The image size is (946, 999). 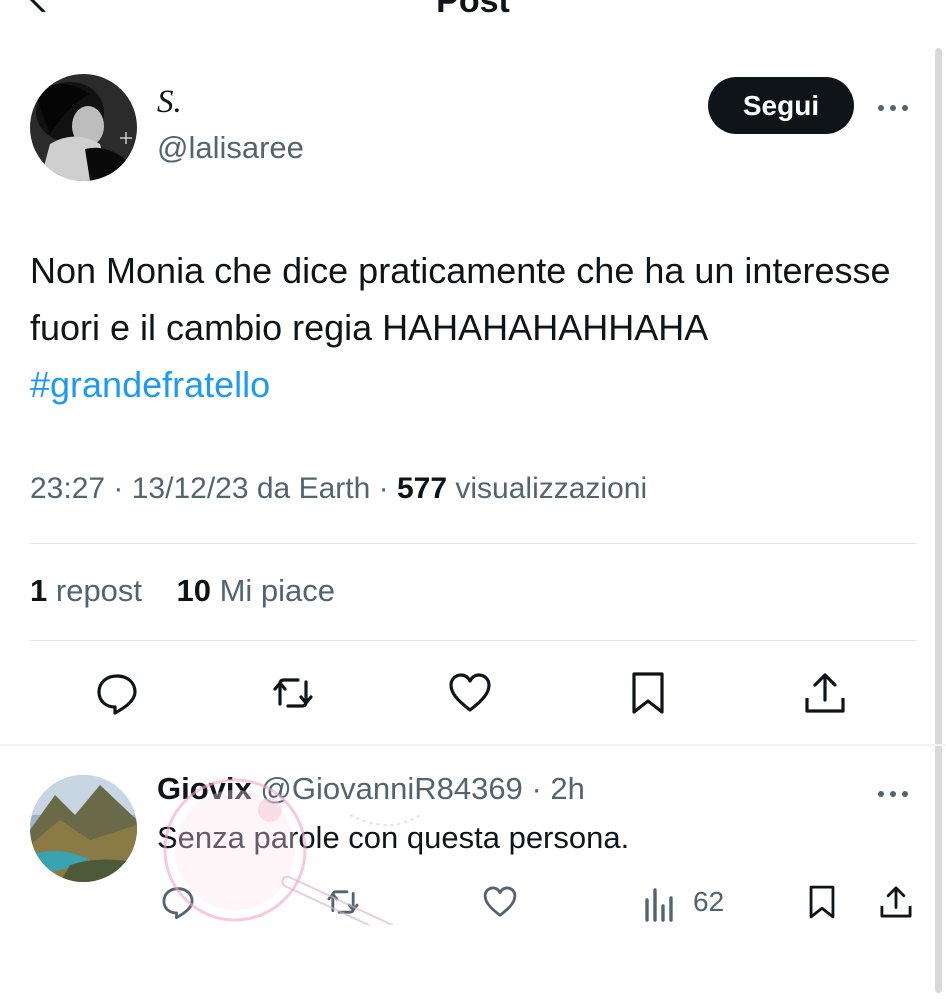 I want to click on post-time: 23:27, so click(x=67, y=488).